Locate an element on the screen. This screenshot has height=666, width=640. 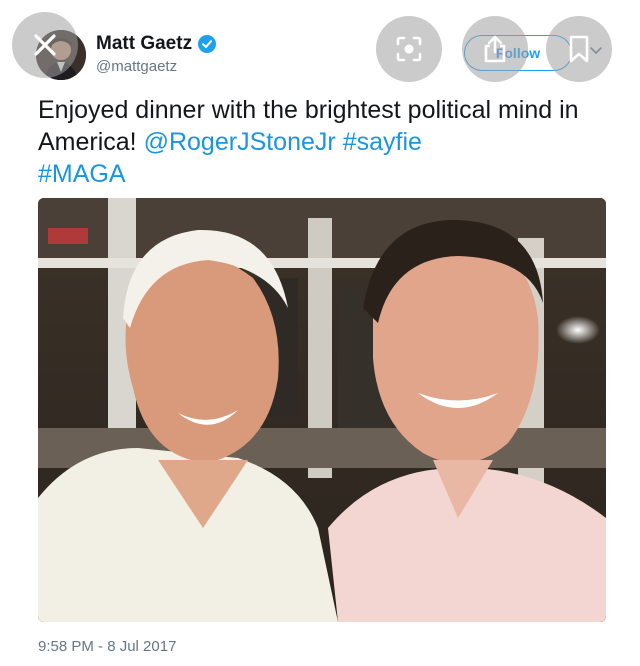
bookmark-button is located at coordinates (579, 49).